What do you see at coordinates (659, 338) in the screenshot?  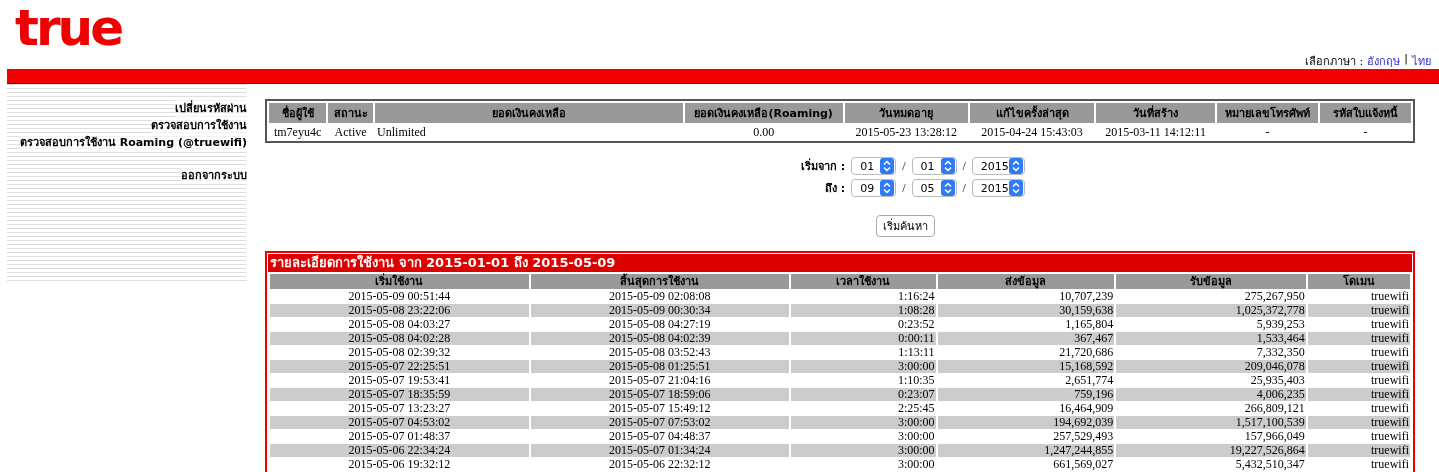 I see `table-cell: 2015-05-08 04:02:39` at bounding box center [659, 338].